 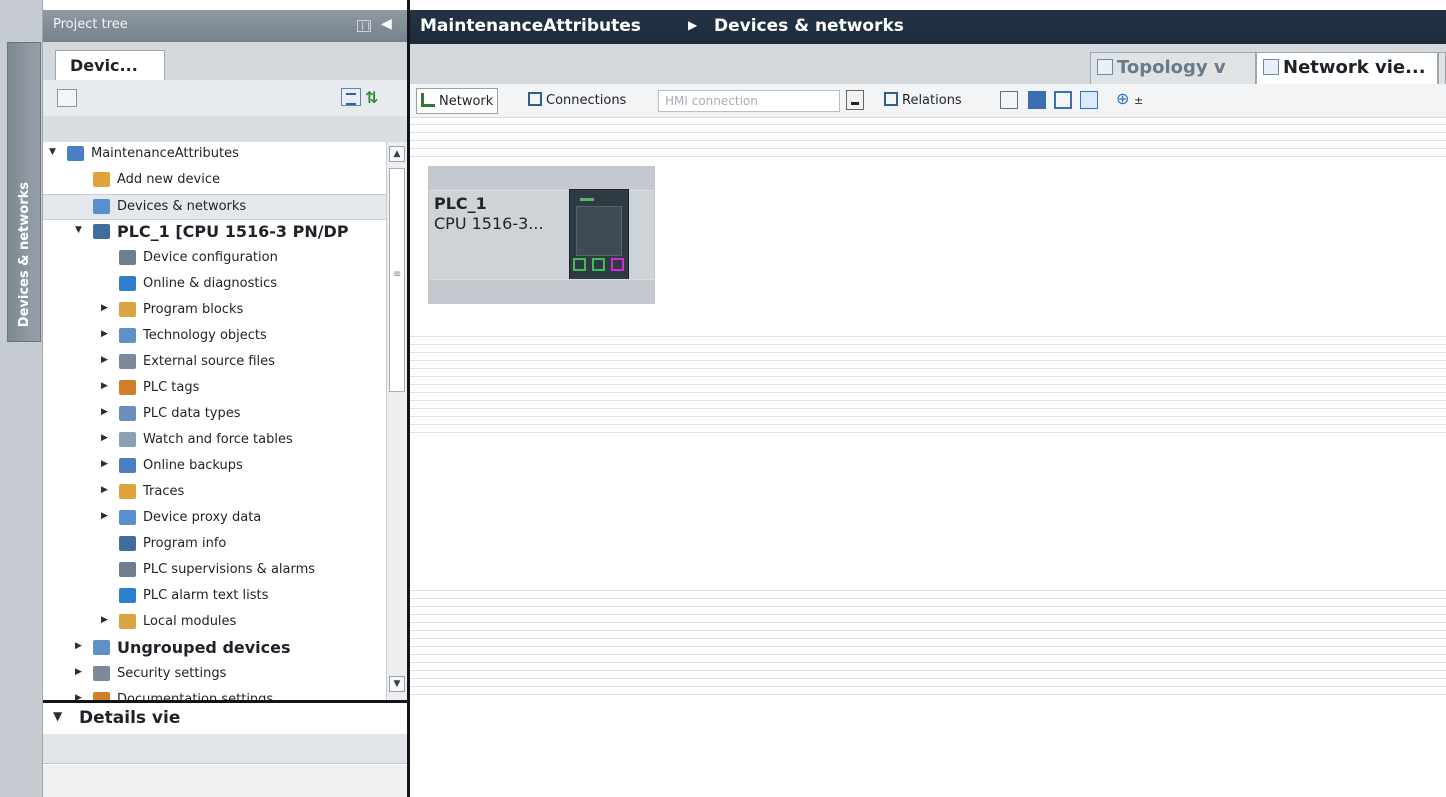 I want to click on cpu-module-icon, so click(x=599, y=235).